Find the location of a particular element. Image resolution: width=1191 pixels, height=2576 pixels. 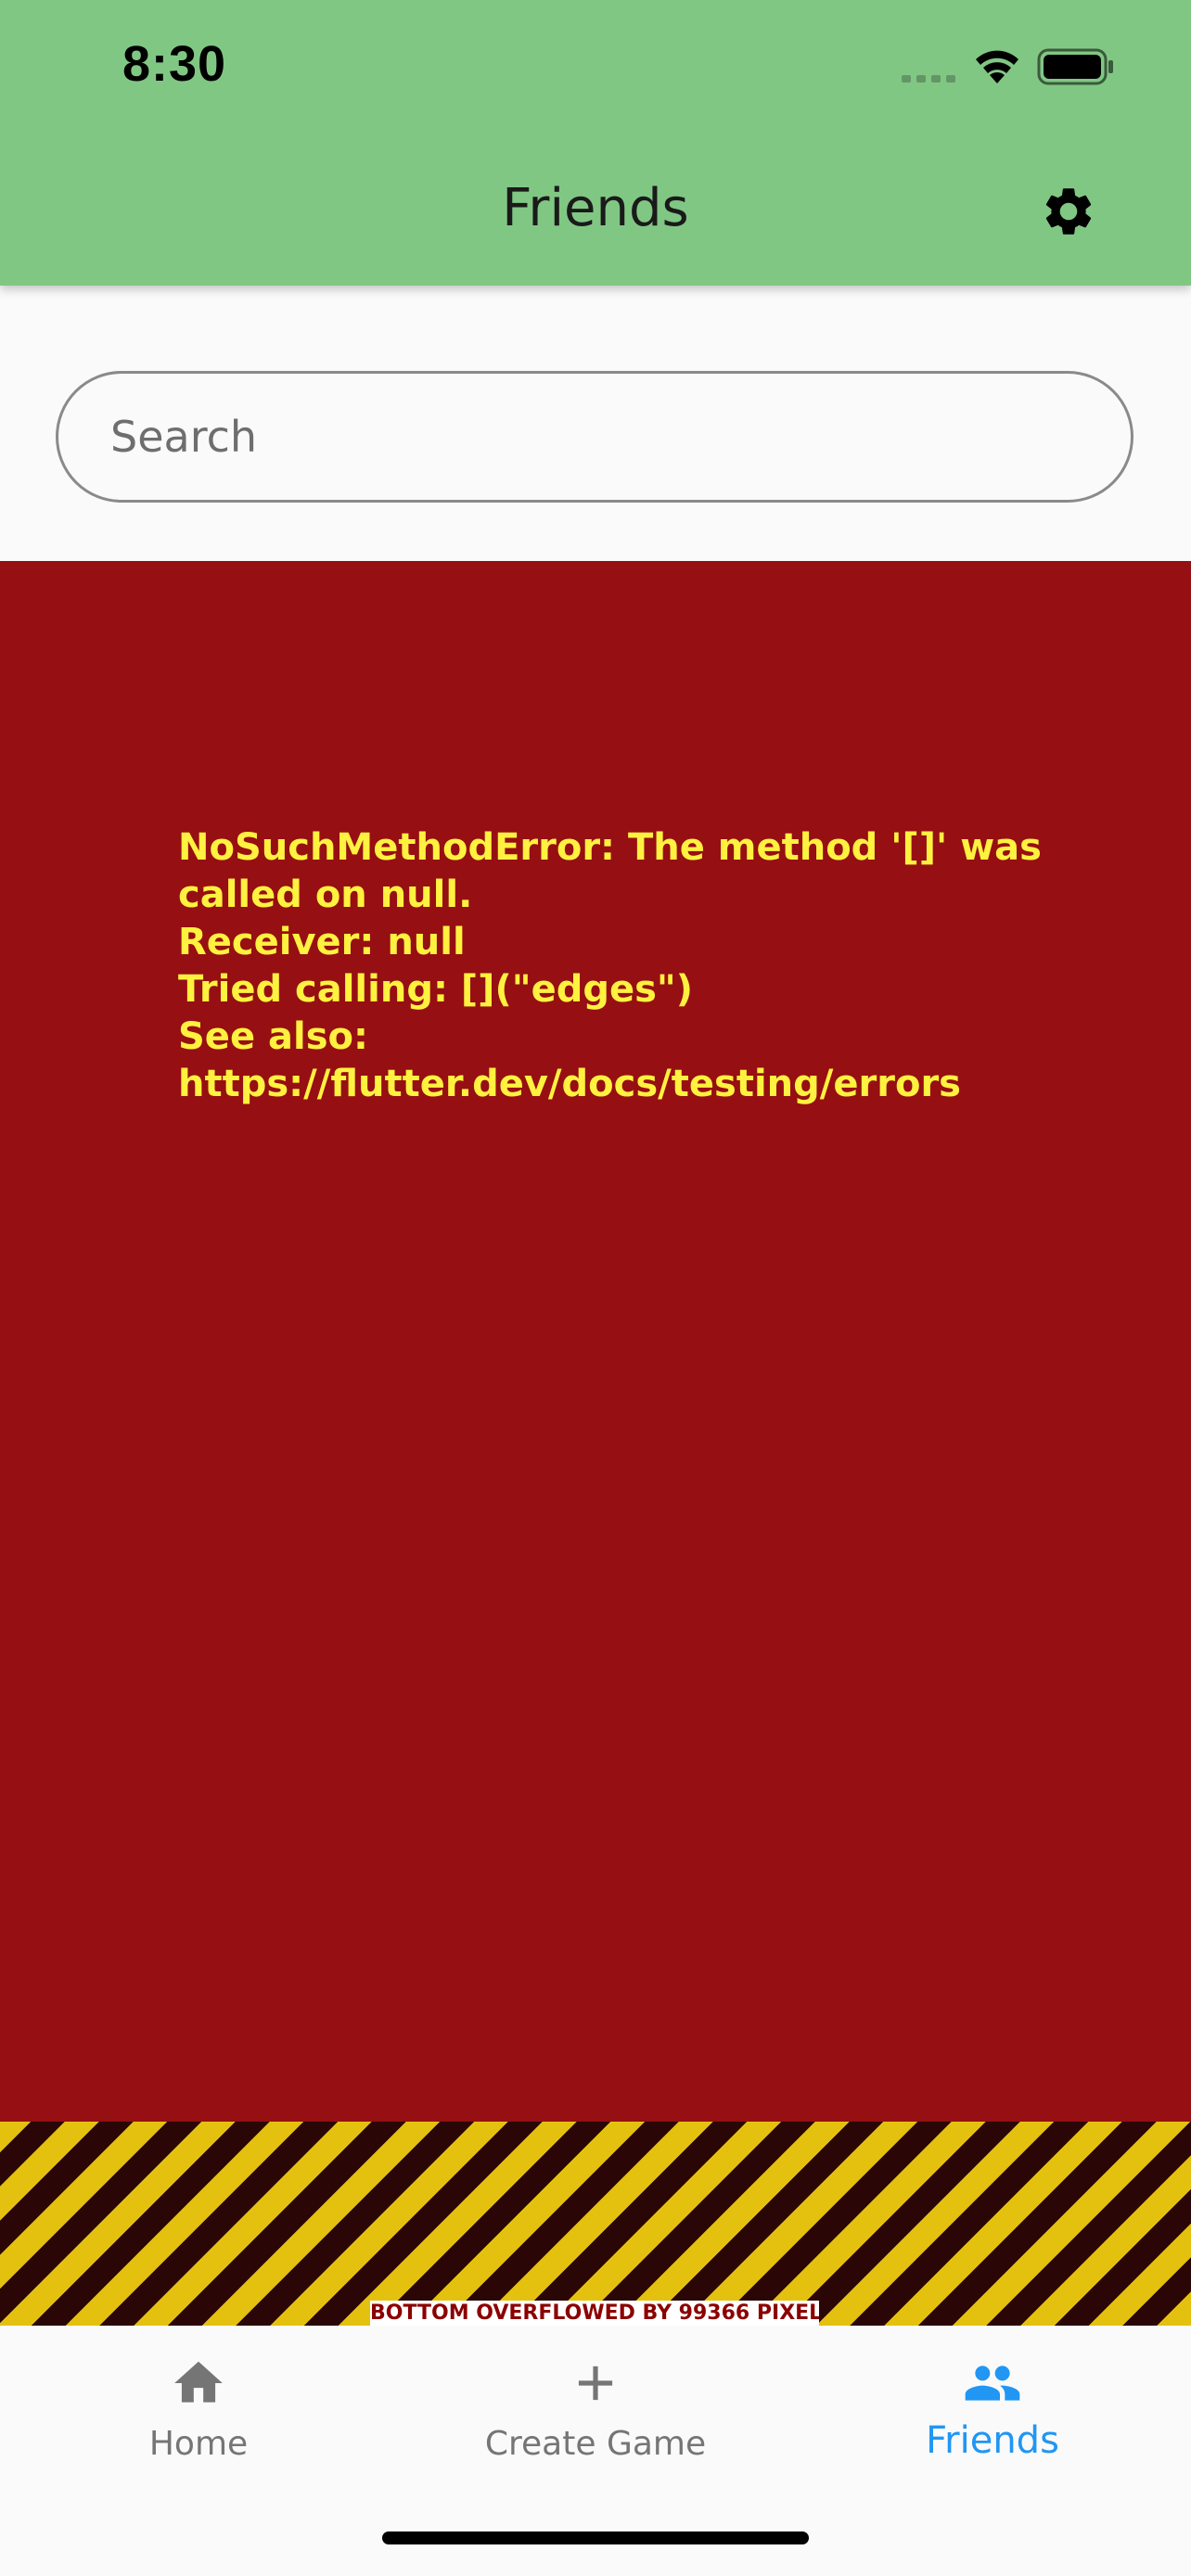

home-icon is located at coordinates (198, 2383).